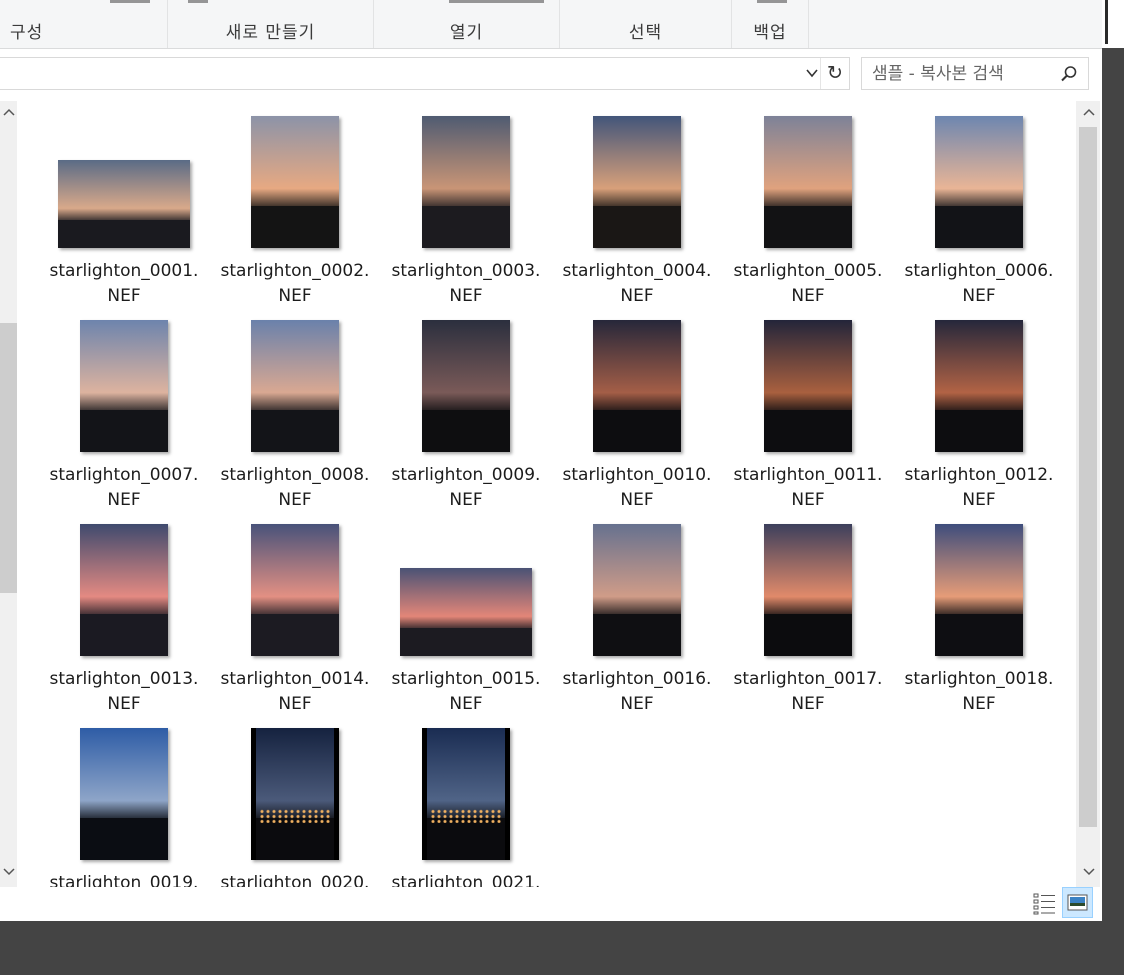  I want to click on ribbon-group-select: 선택, so click(646, 24).